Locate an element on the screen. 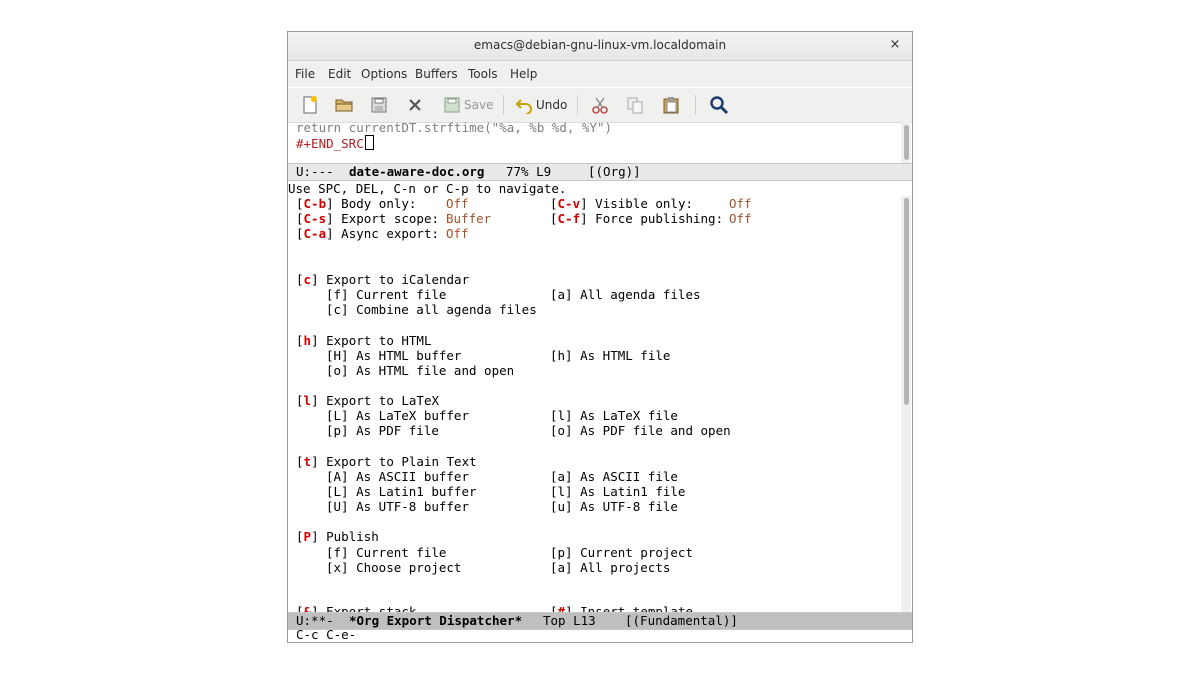  section-html: [h] Export to HTML is located at coordinates (363, 340).